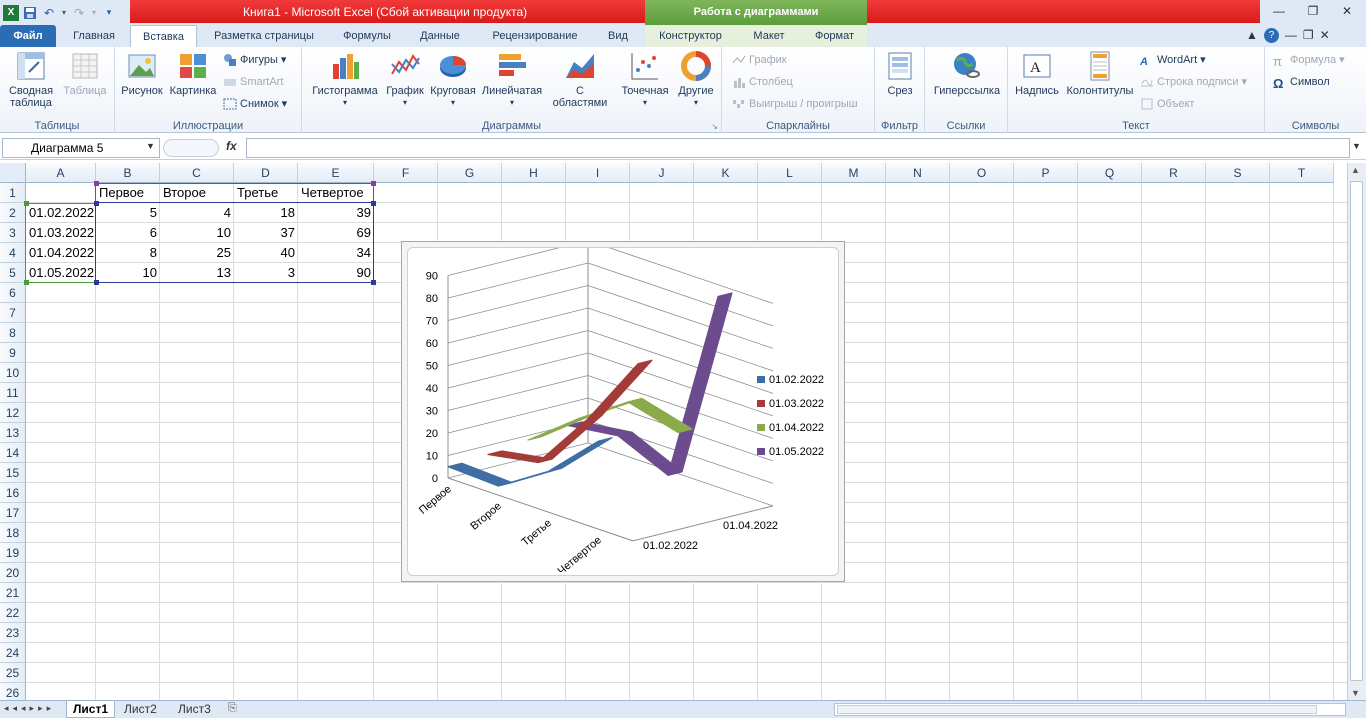  What do you see at coordinates (1308, 35) in the screenshot?
I see `workbook-restore-icon: ❐` at bounding box center [1308, 35].